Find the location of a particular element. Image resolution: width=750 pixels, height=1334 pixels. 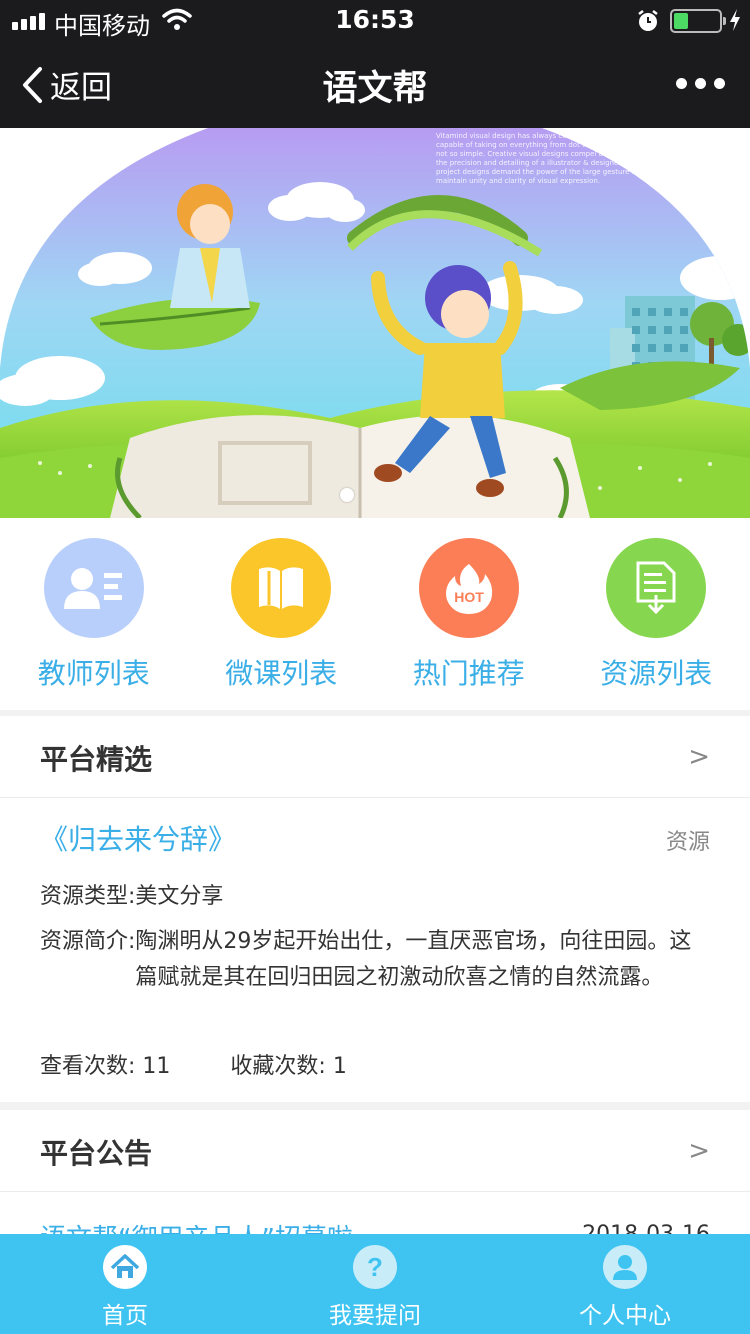

teacher-card-icon is located at coordinates (93, 588).